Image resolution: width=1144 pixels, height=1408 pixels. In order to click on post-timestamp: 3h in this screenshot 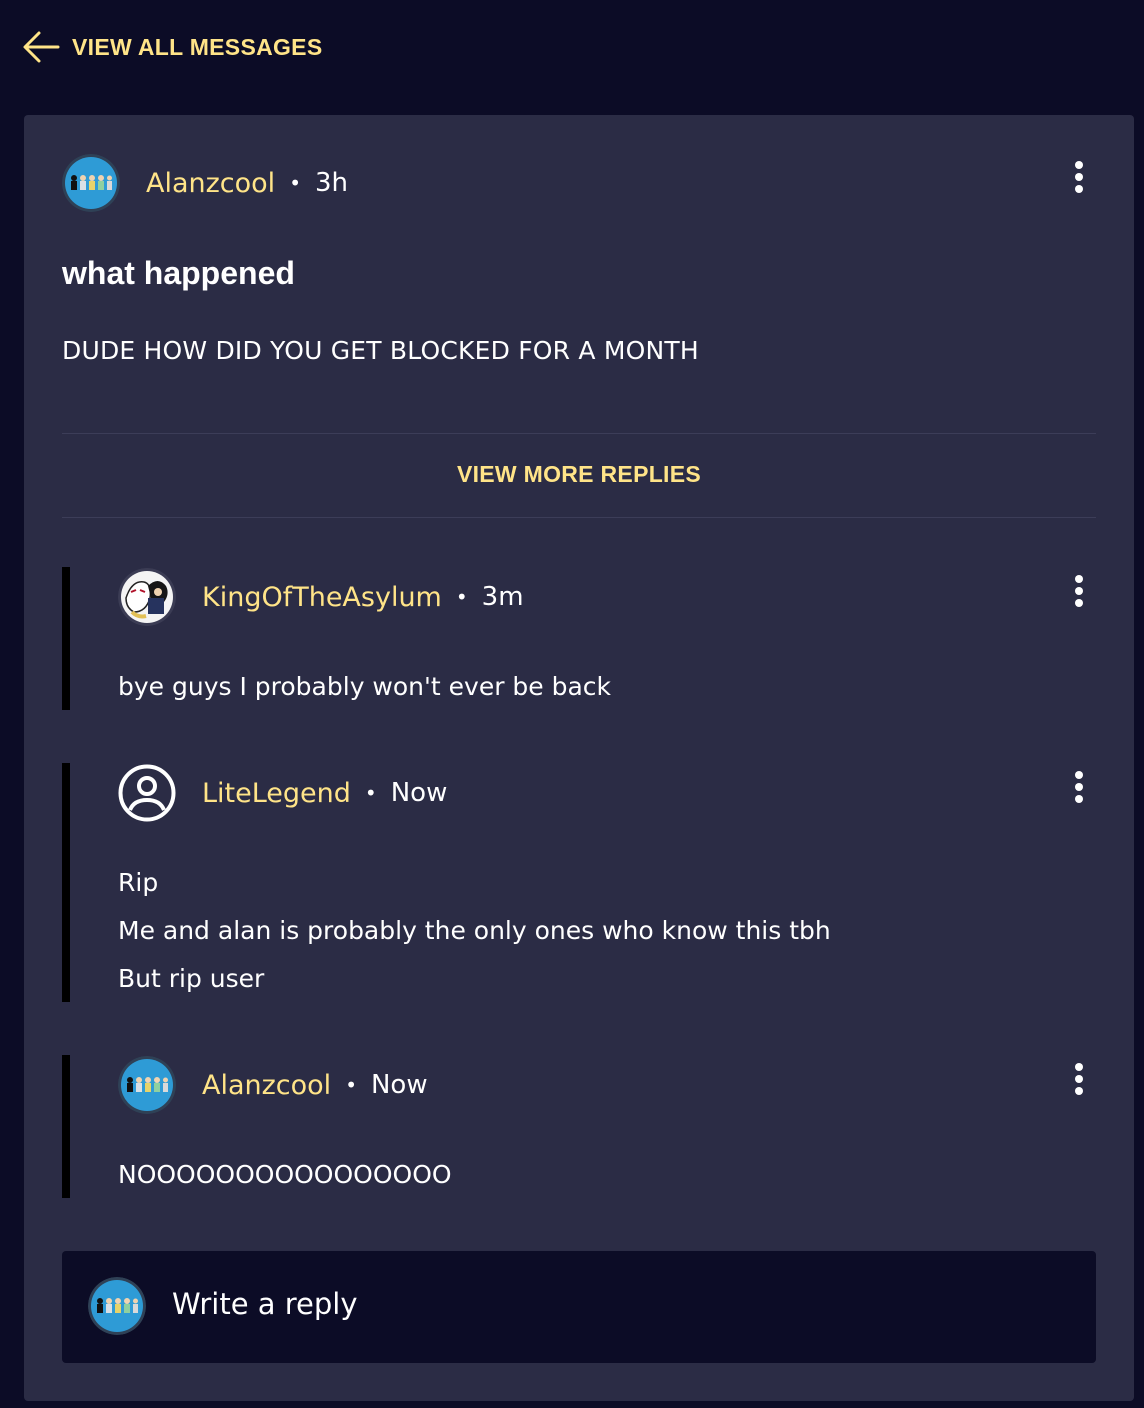, I will do `click(331, 183)`.